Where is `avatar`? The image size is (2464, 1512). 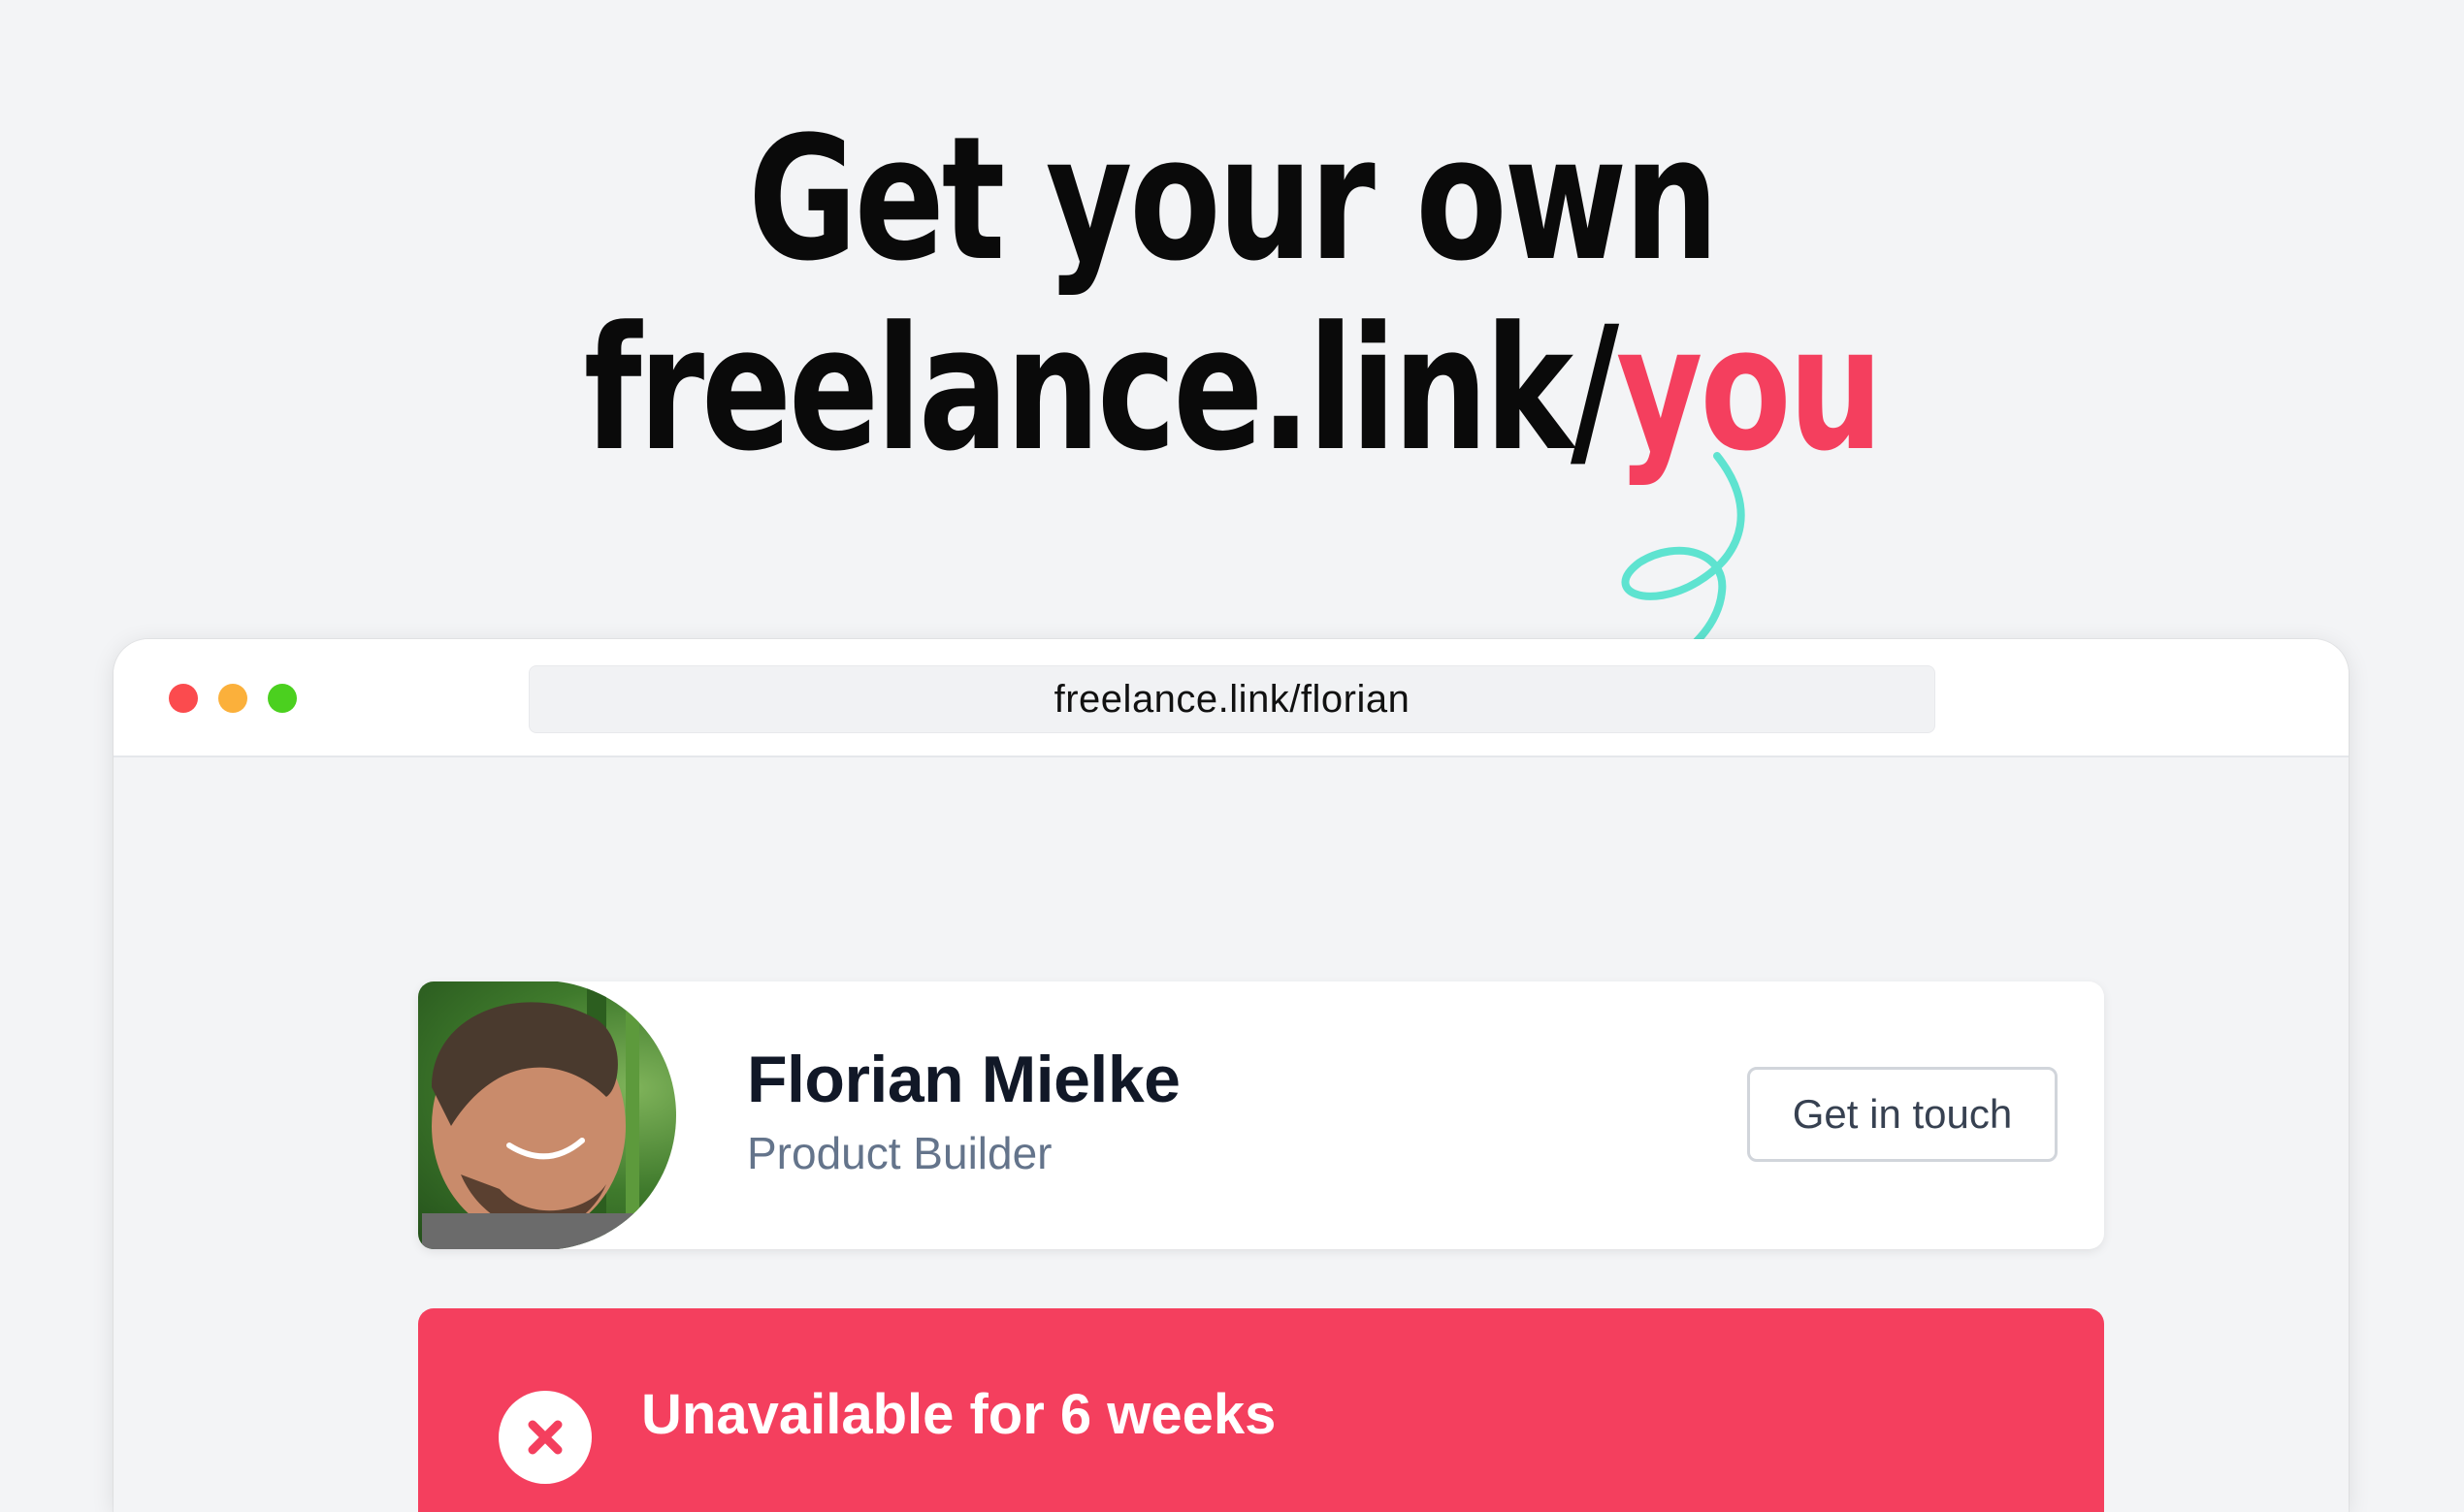
avatar is located at coordinates (547, 1115).